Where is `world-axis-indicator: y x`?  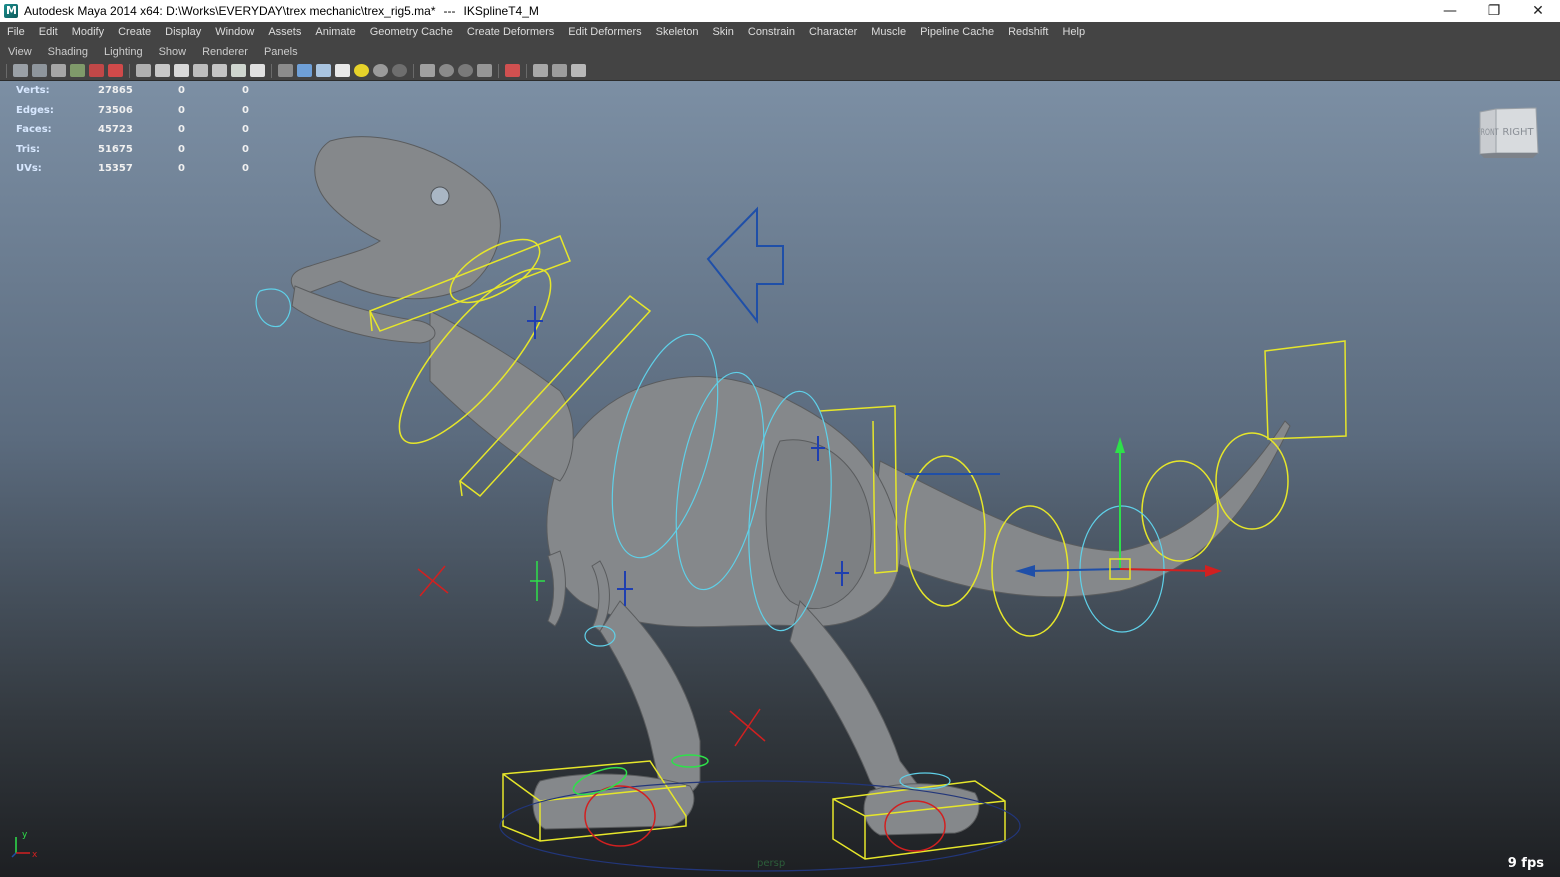
world-axis-indicator: y x is located at coordinates (24, 844).